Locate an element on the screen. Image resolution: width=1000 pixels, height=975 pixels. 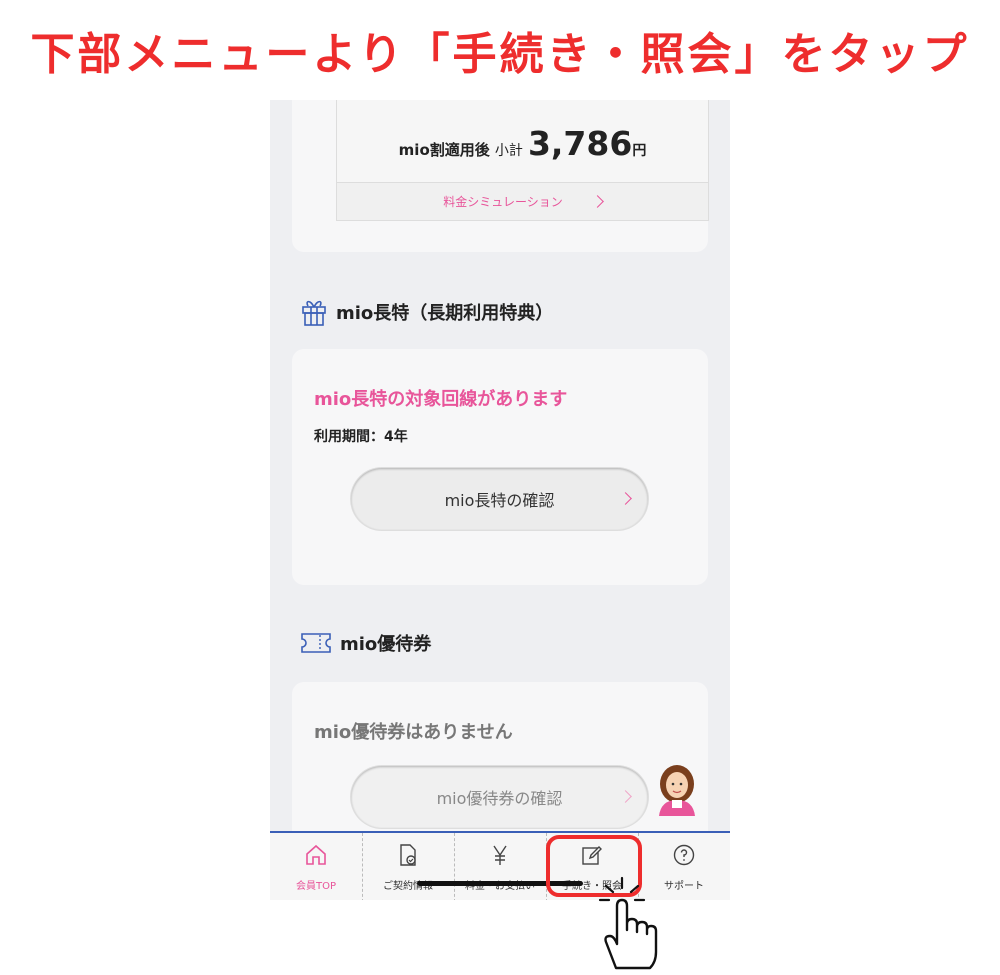
tap-hand-icon is located at coordinates (628, 923).